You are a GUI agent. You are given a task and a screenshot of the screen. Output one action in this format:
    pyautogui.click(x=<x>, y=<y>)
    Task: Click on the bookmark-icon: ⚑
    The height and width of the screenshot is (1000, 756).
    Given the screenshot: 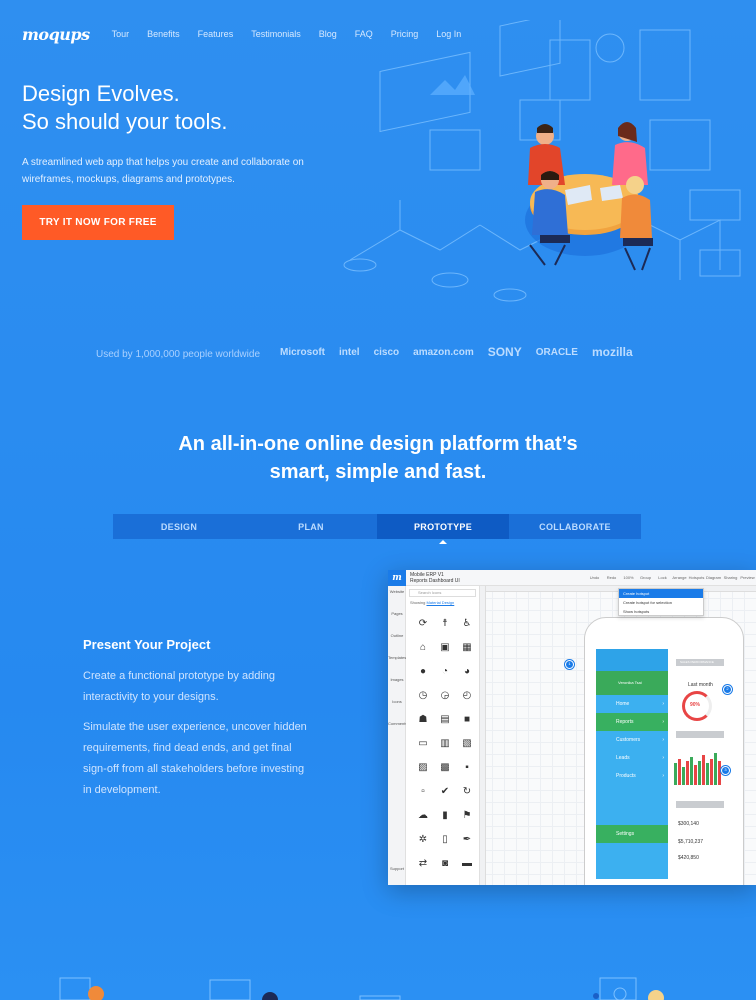 What is the action you would take?
    pyautogui.click(x=467, y=816)
    